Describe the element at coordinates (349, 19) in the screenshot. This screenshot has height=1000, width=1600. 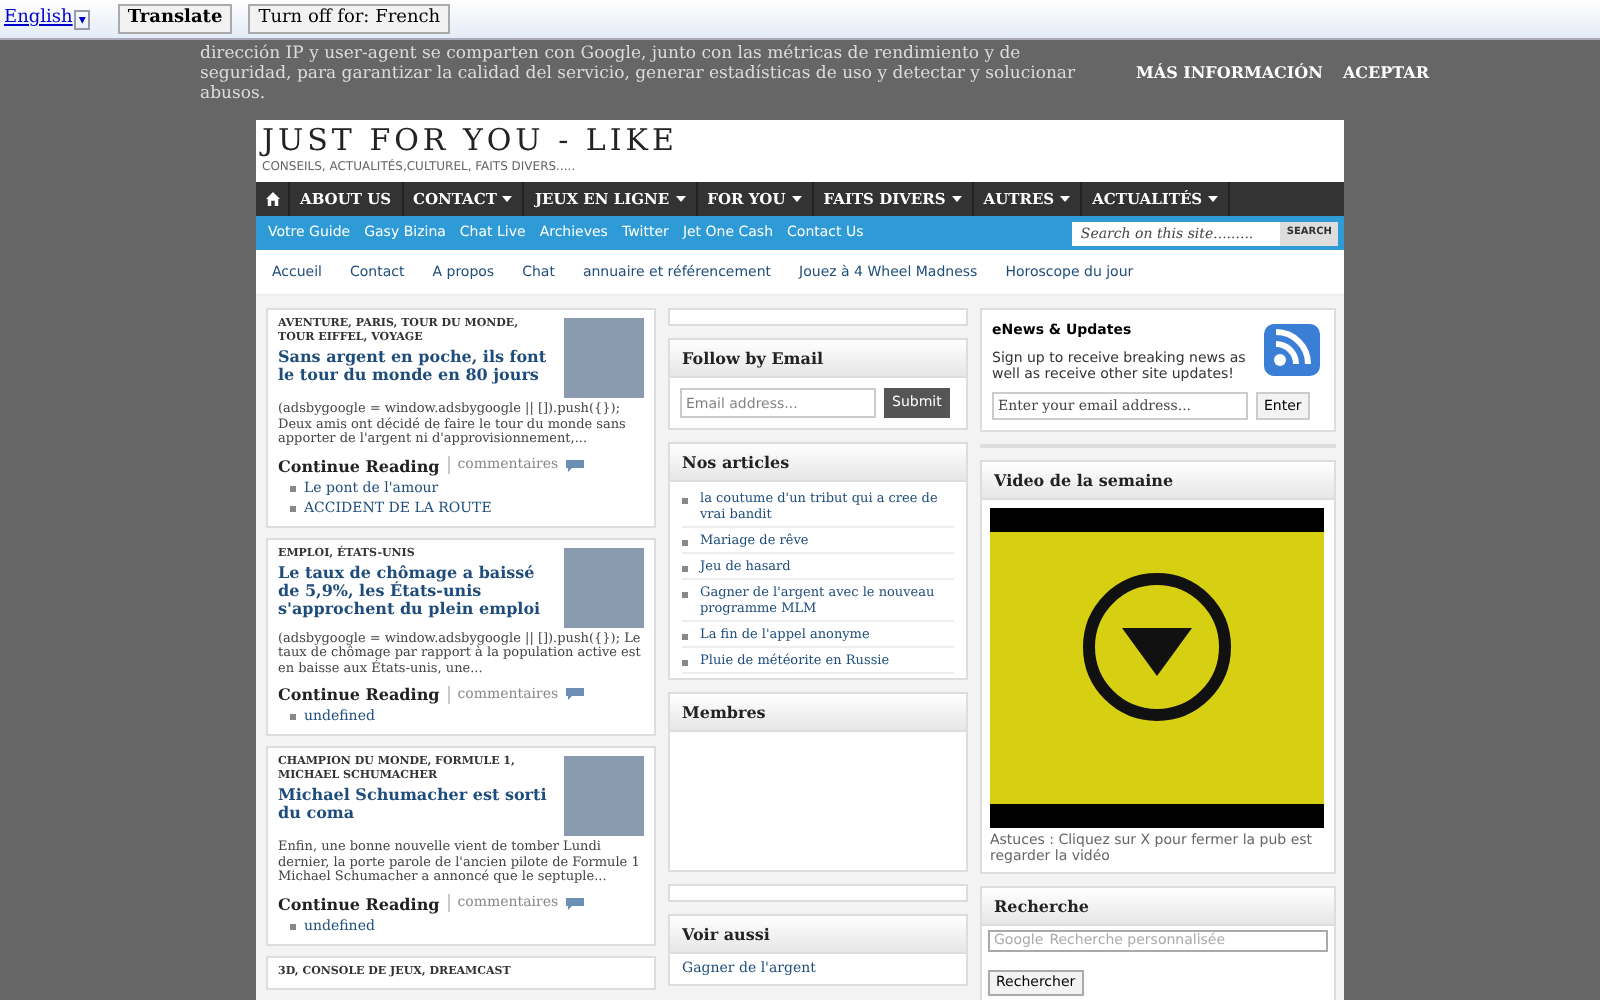
I see `turn-off-button: Turn off for: French` at that location.